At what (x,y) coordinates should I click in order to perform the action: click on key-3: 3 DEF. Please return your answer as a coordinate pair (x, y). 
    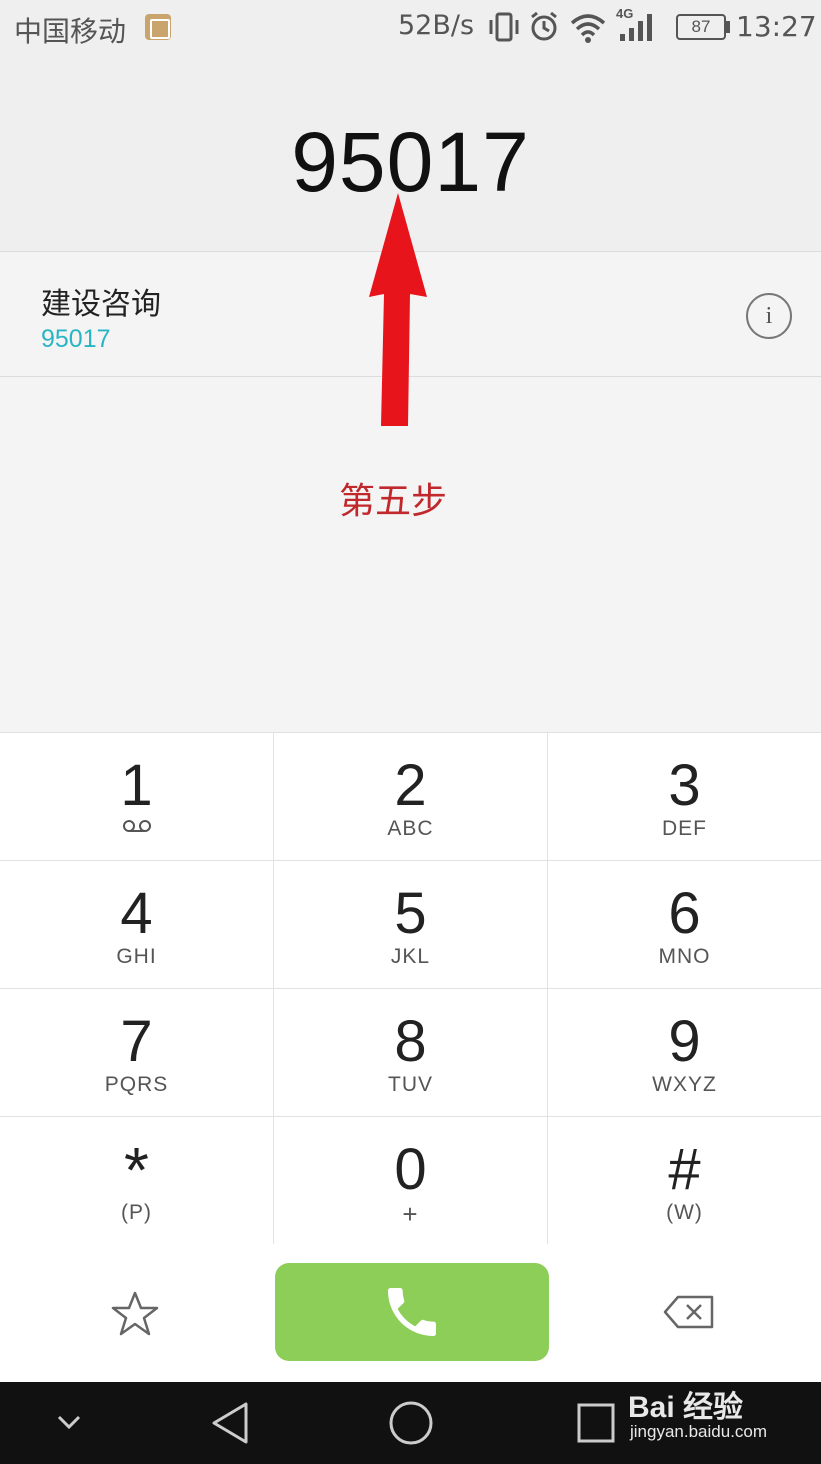
    Looking at the image, I should click on (684, 797).